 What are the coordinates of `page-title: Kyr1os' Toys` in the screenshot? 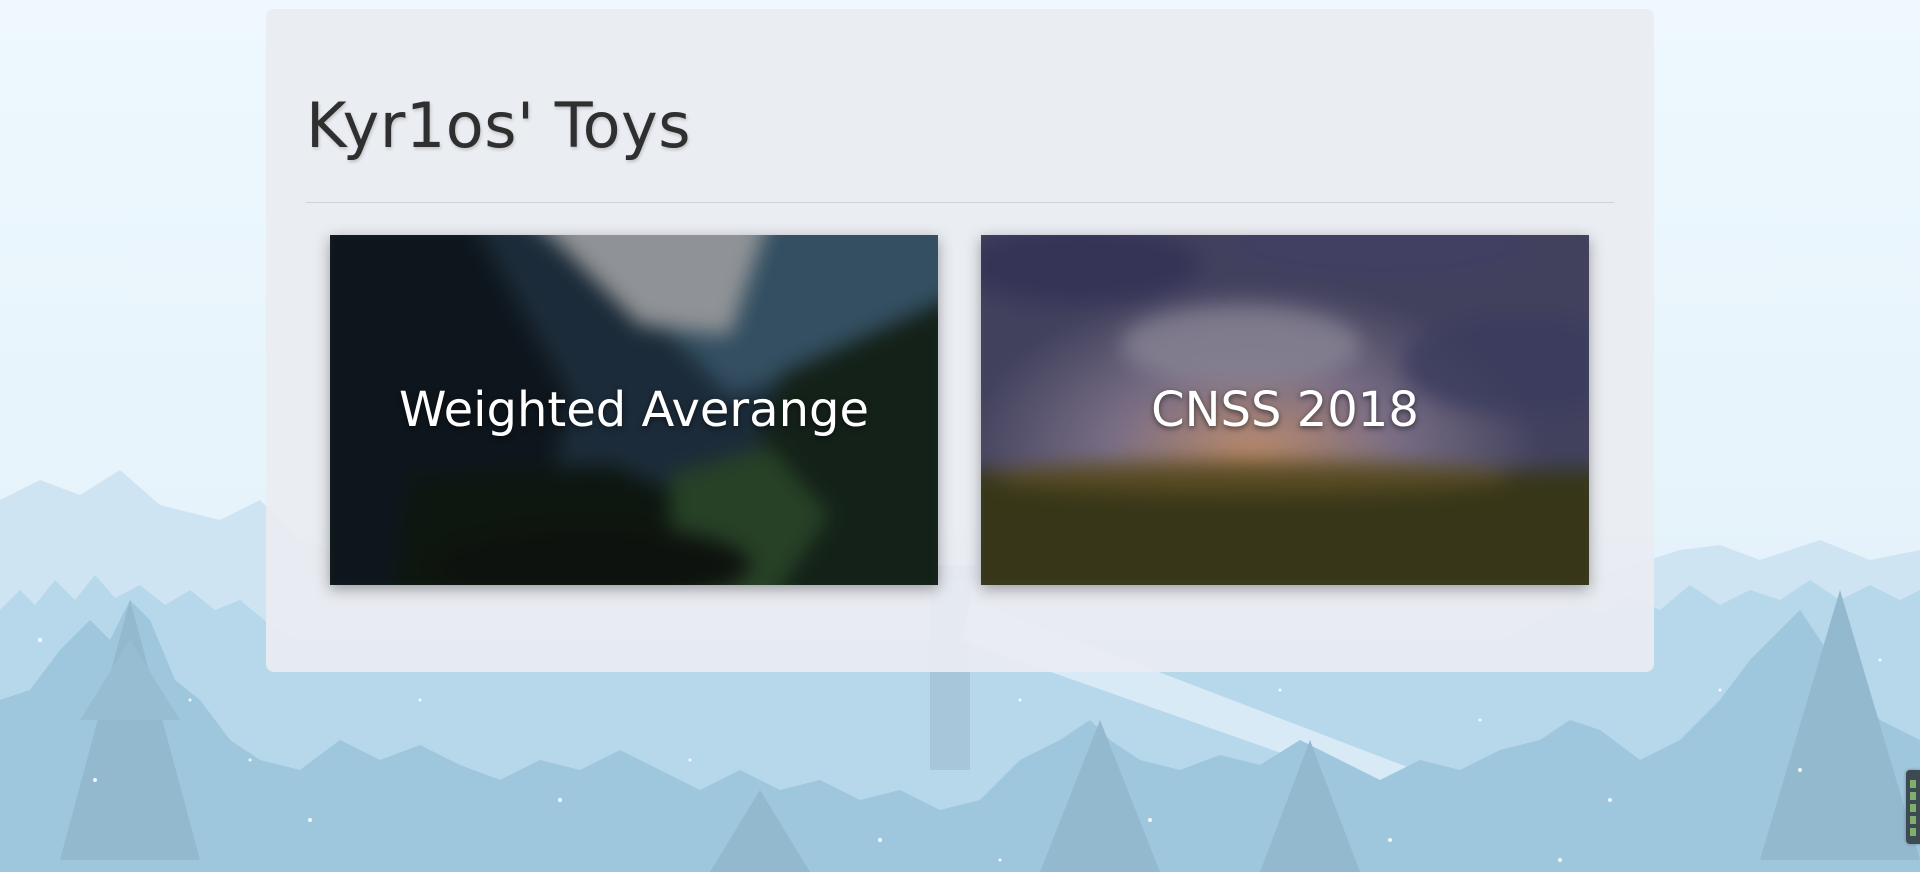 It's located at (499, 125).